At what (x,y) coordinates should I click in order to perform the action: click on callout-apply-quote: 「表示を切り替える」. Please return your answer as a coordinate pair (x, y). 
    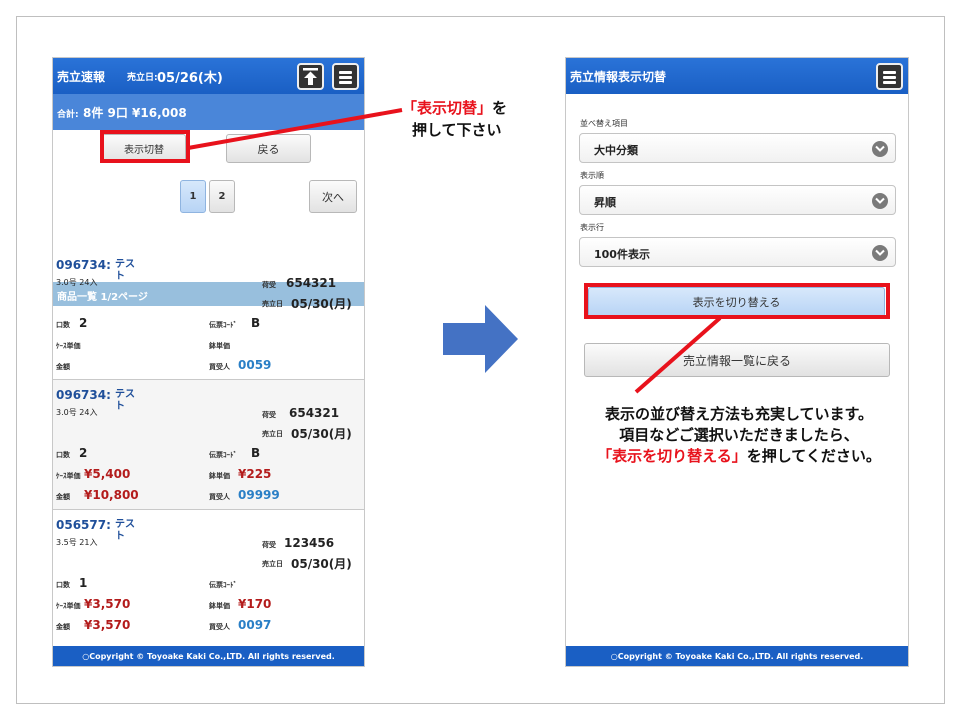
    Looking at the image, I should click on (672, 456).